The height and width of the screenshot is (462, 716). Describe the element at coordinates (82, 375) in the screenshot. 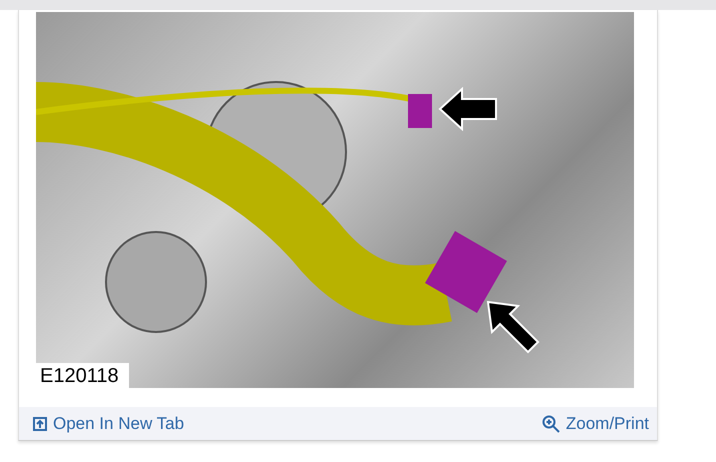

I see `figure-label: E120118` at that location.